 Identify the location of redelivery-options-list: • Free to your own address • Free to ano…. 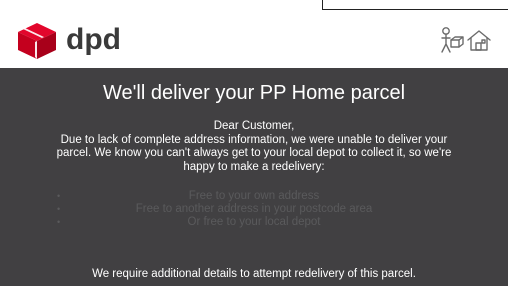
(254, 209).